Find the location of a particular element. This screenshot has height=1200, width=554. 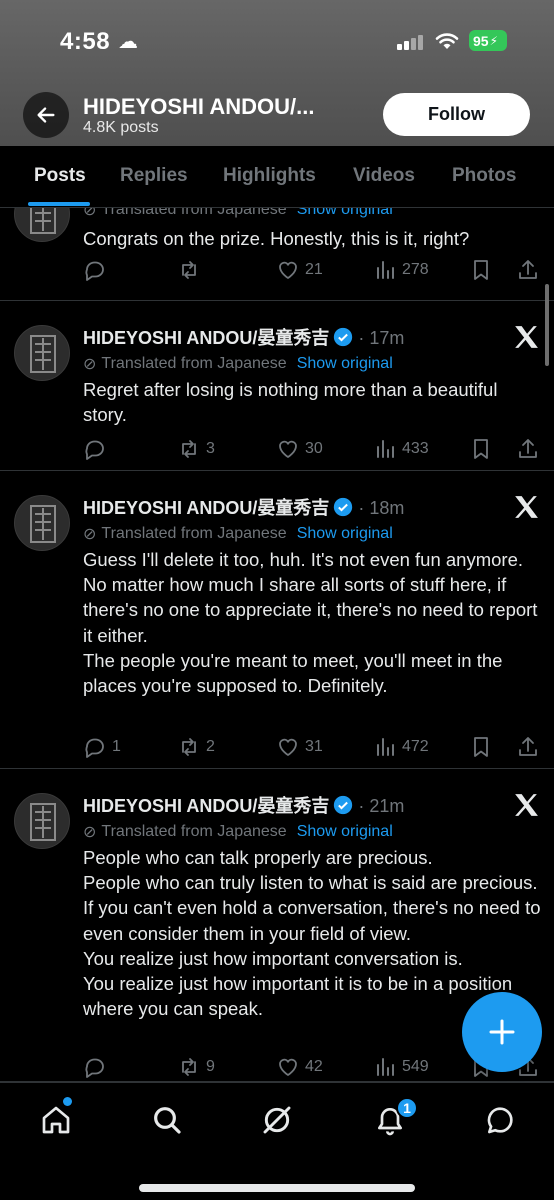

home-icon is located at coordinates (56, 1120).